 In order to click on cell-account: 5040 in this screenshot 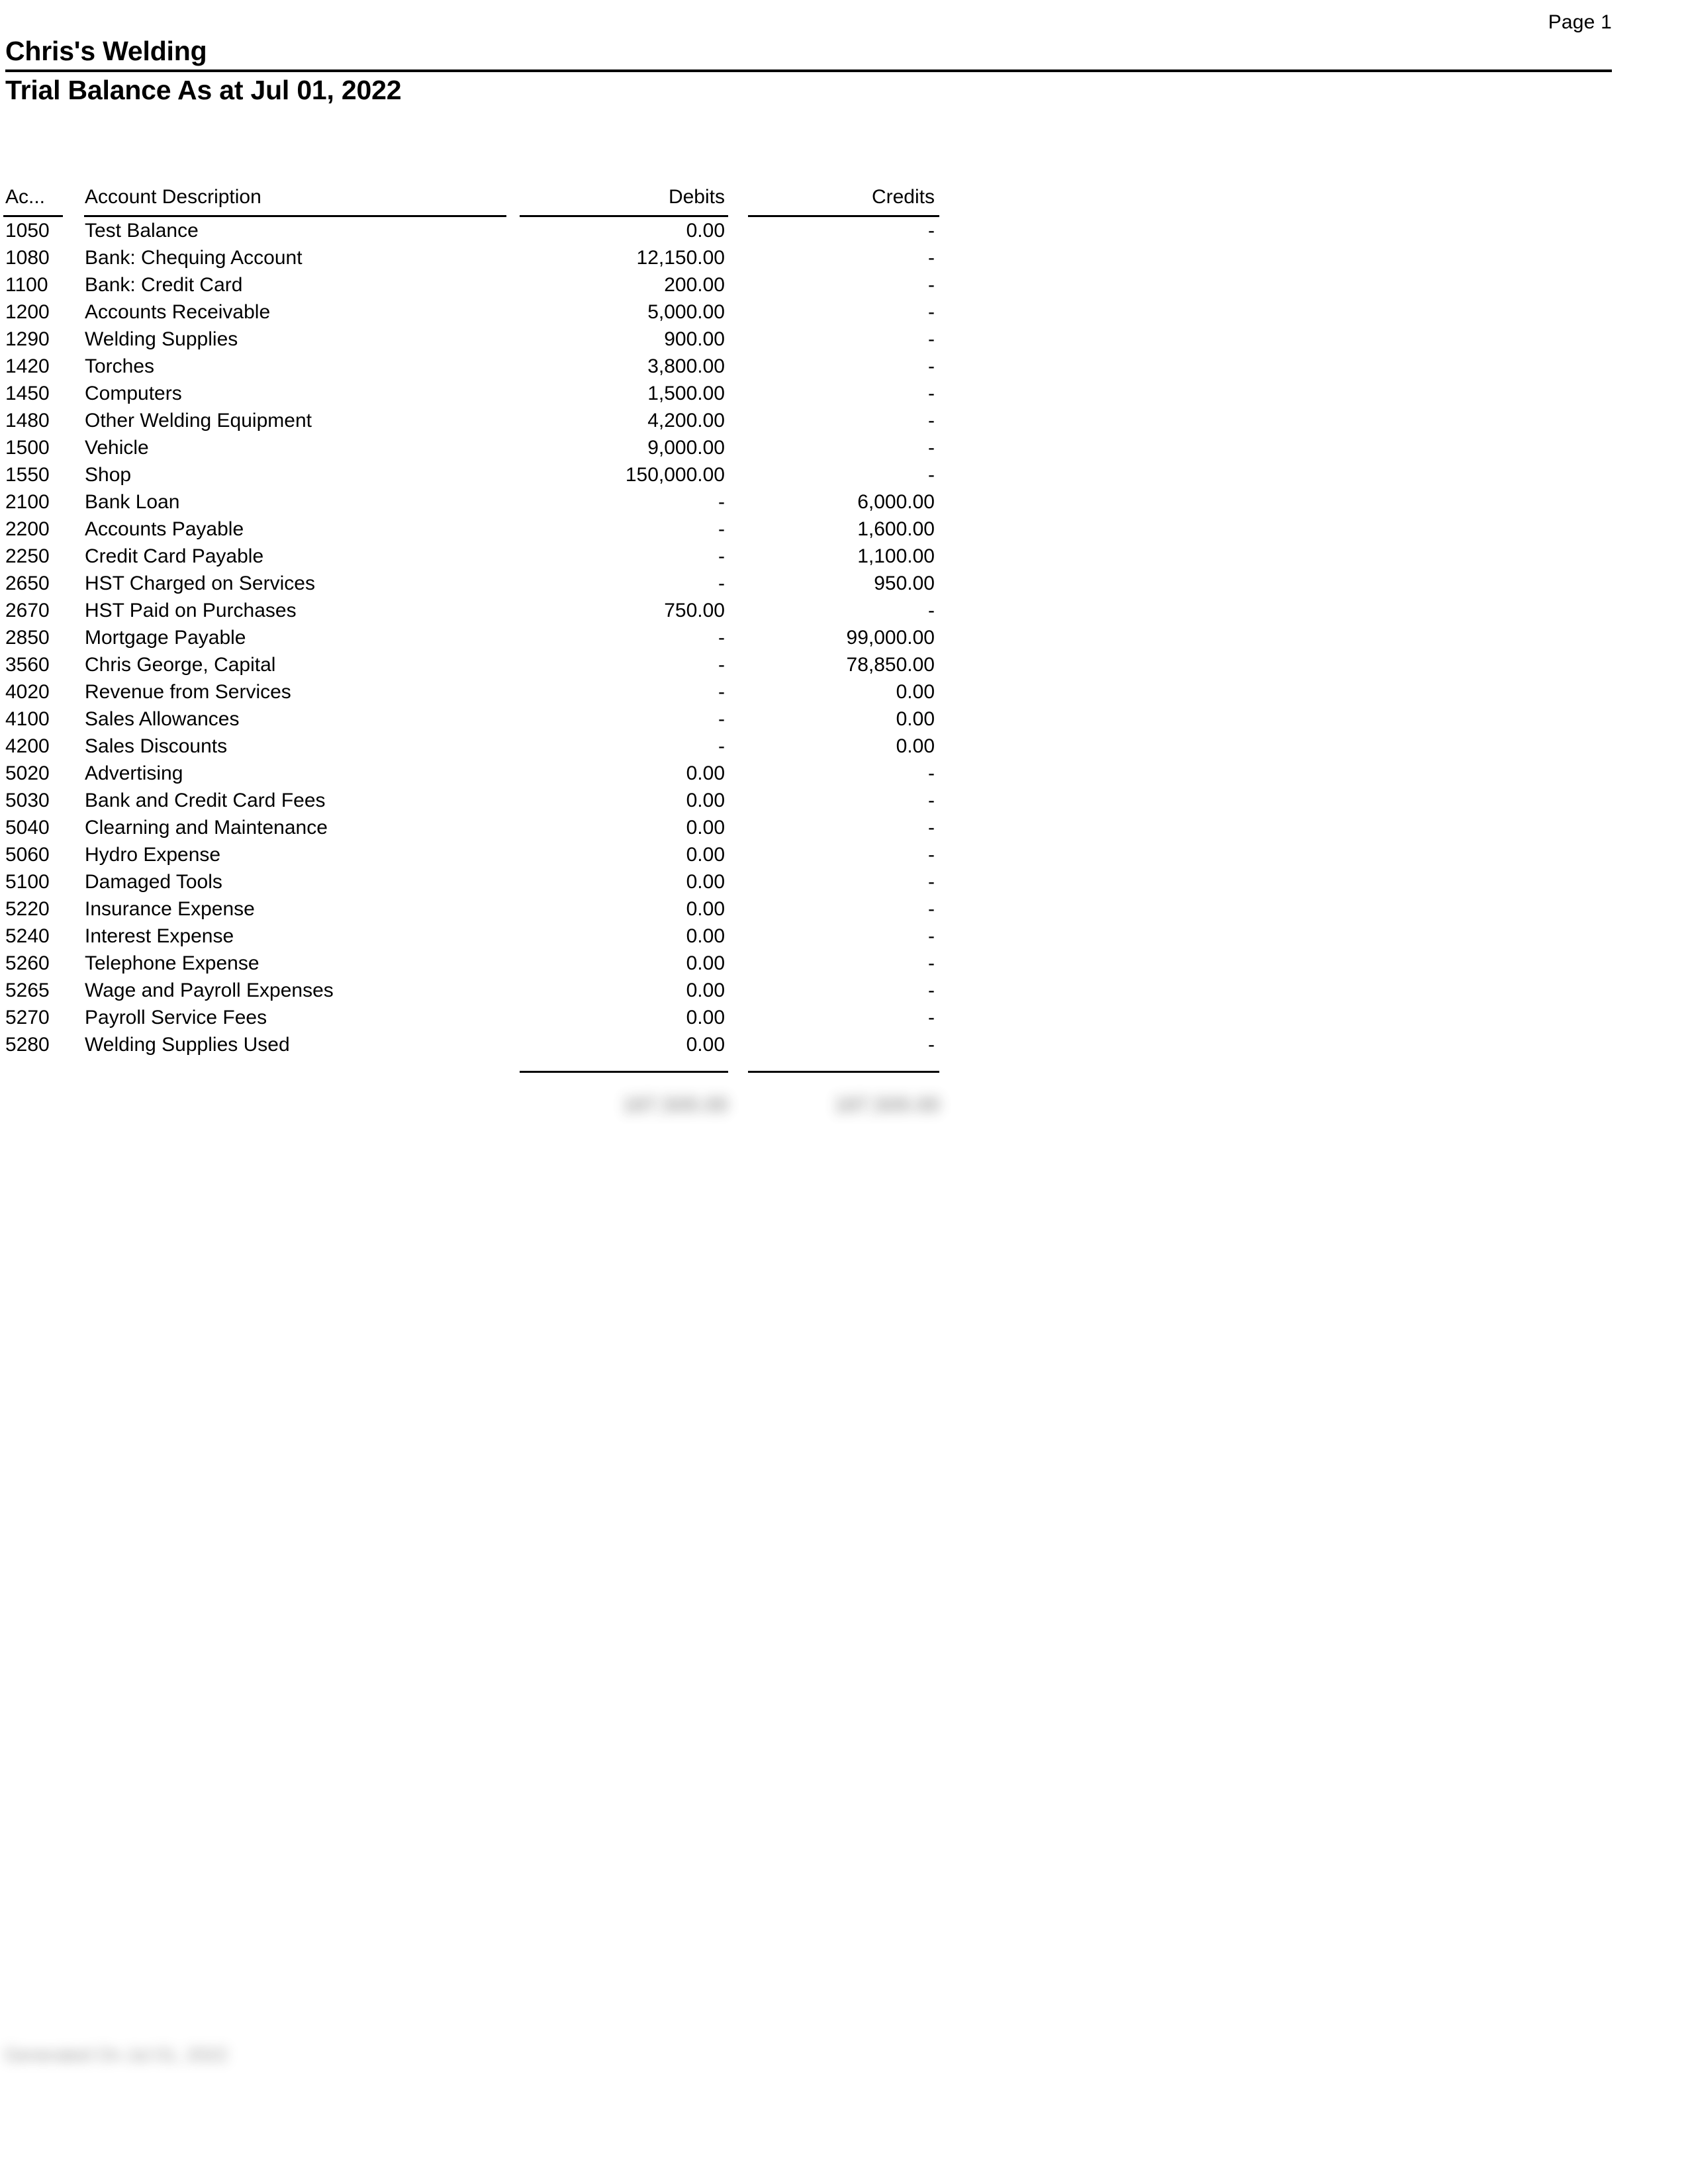, I will do `click(27, 828)`.